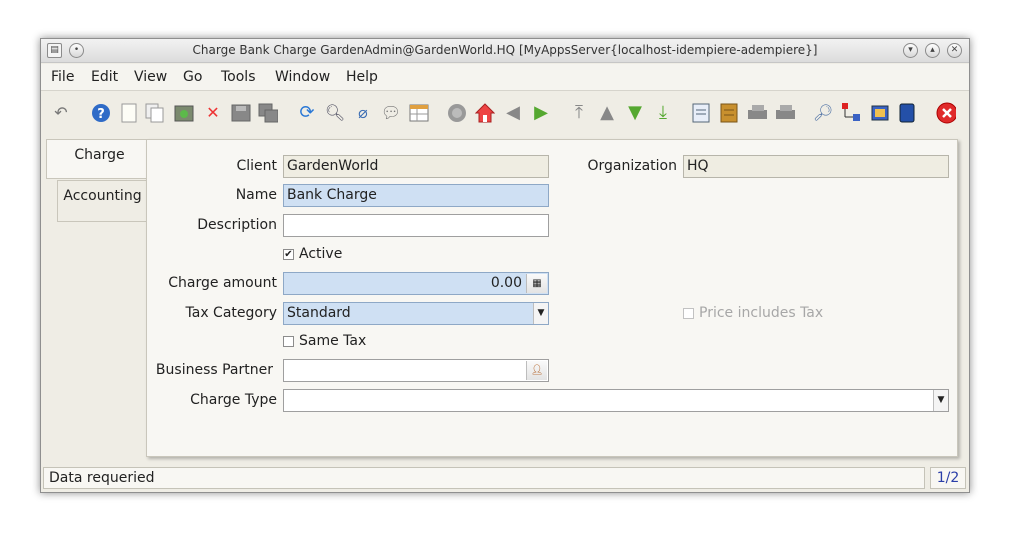 The height and width of the screenshot is (533, 1010). I want to click on forward-icon: ▶, so click(541, 113).